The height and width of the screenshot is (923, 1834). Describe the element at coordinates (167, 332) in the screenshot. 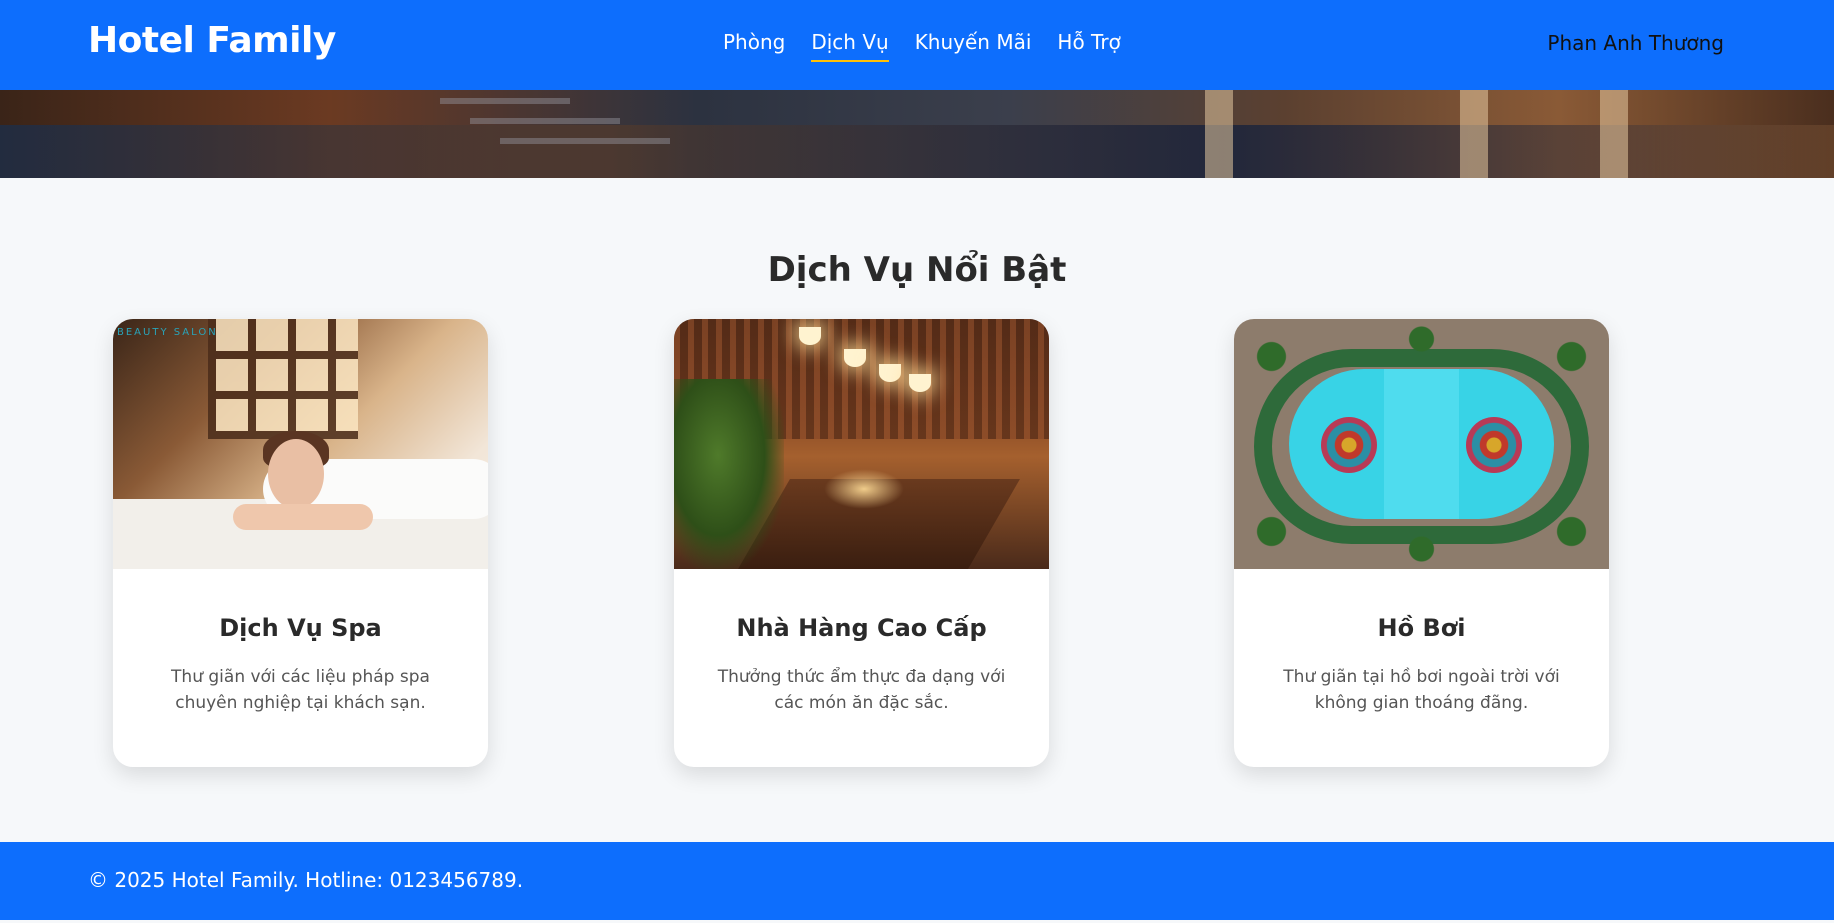

I see `spa-image-logo: BEAUTY SALON` at that location.